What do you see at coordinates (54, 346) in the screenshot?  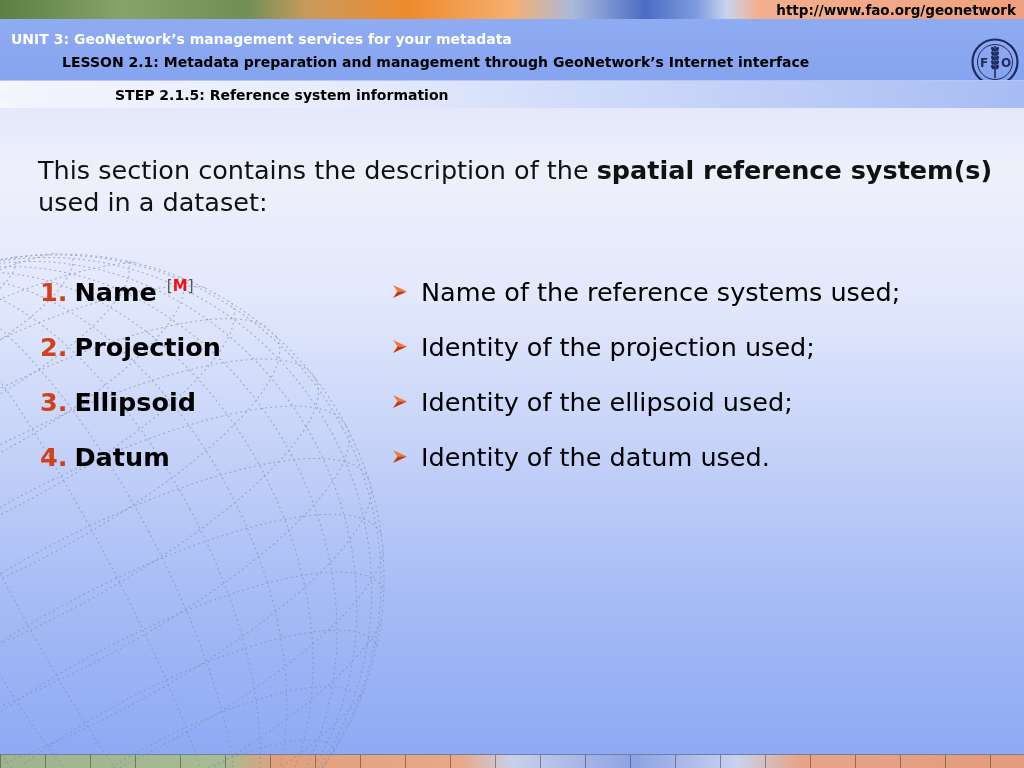 I see `item-number: 2.` at bounding box center [54, 346].